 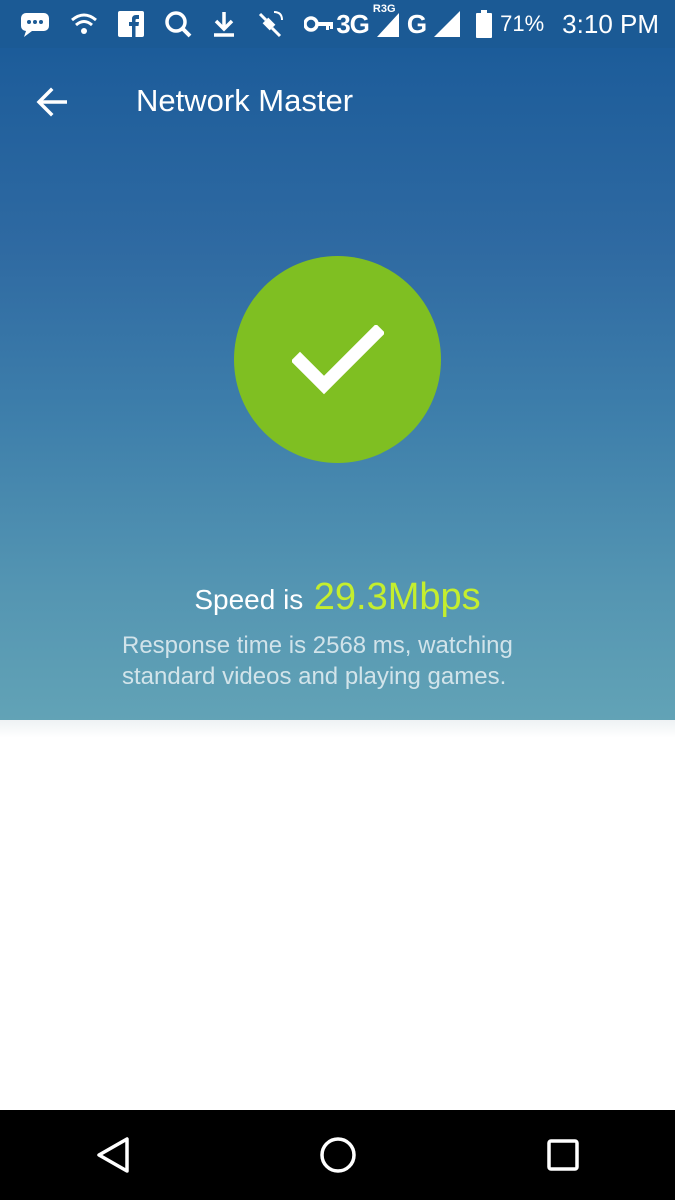 What do you see at coordinates (353, 23) in the screenshot?
I see `network-3g-label: 3G` at bounding box center [353, 23].